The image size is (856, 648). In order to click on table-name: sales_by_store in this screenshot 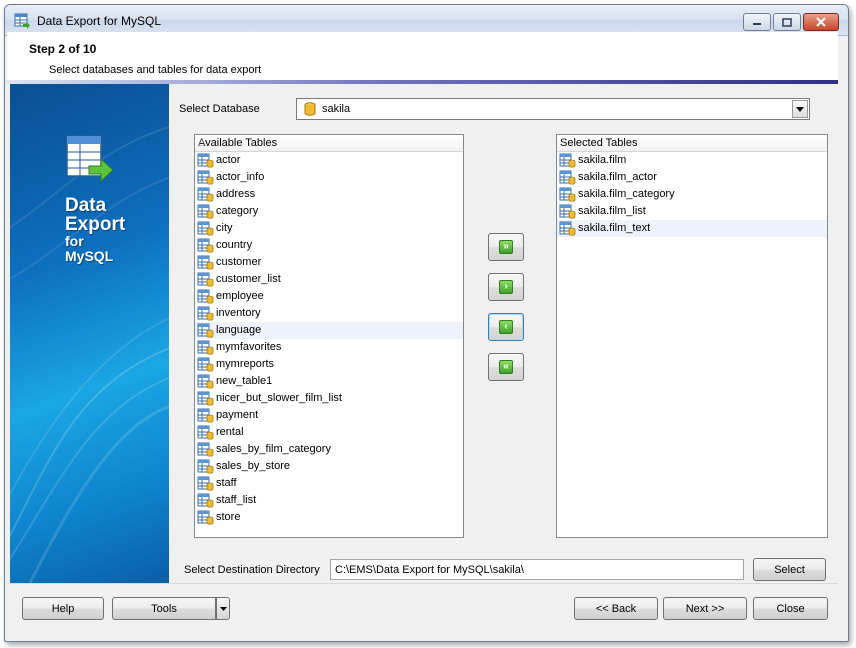, I will do `click(253, 466)`.